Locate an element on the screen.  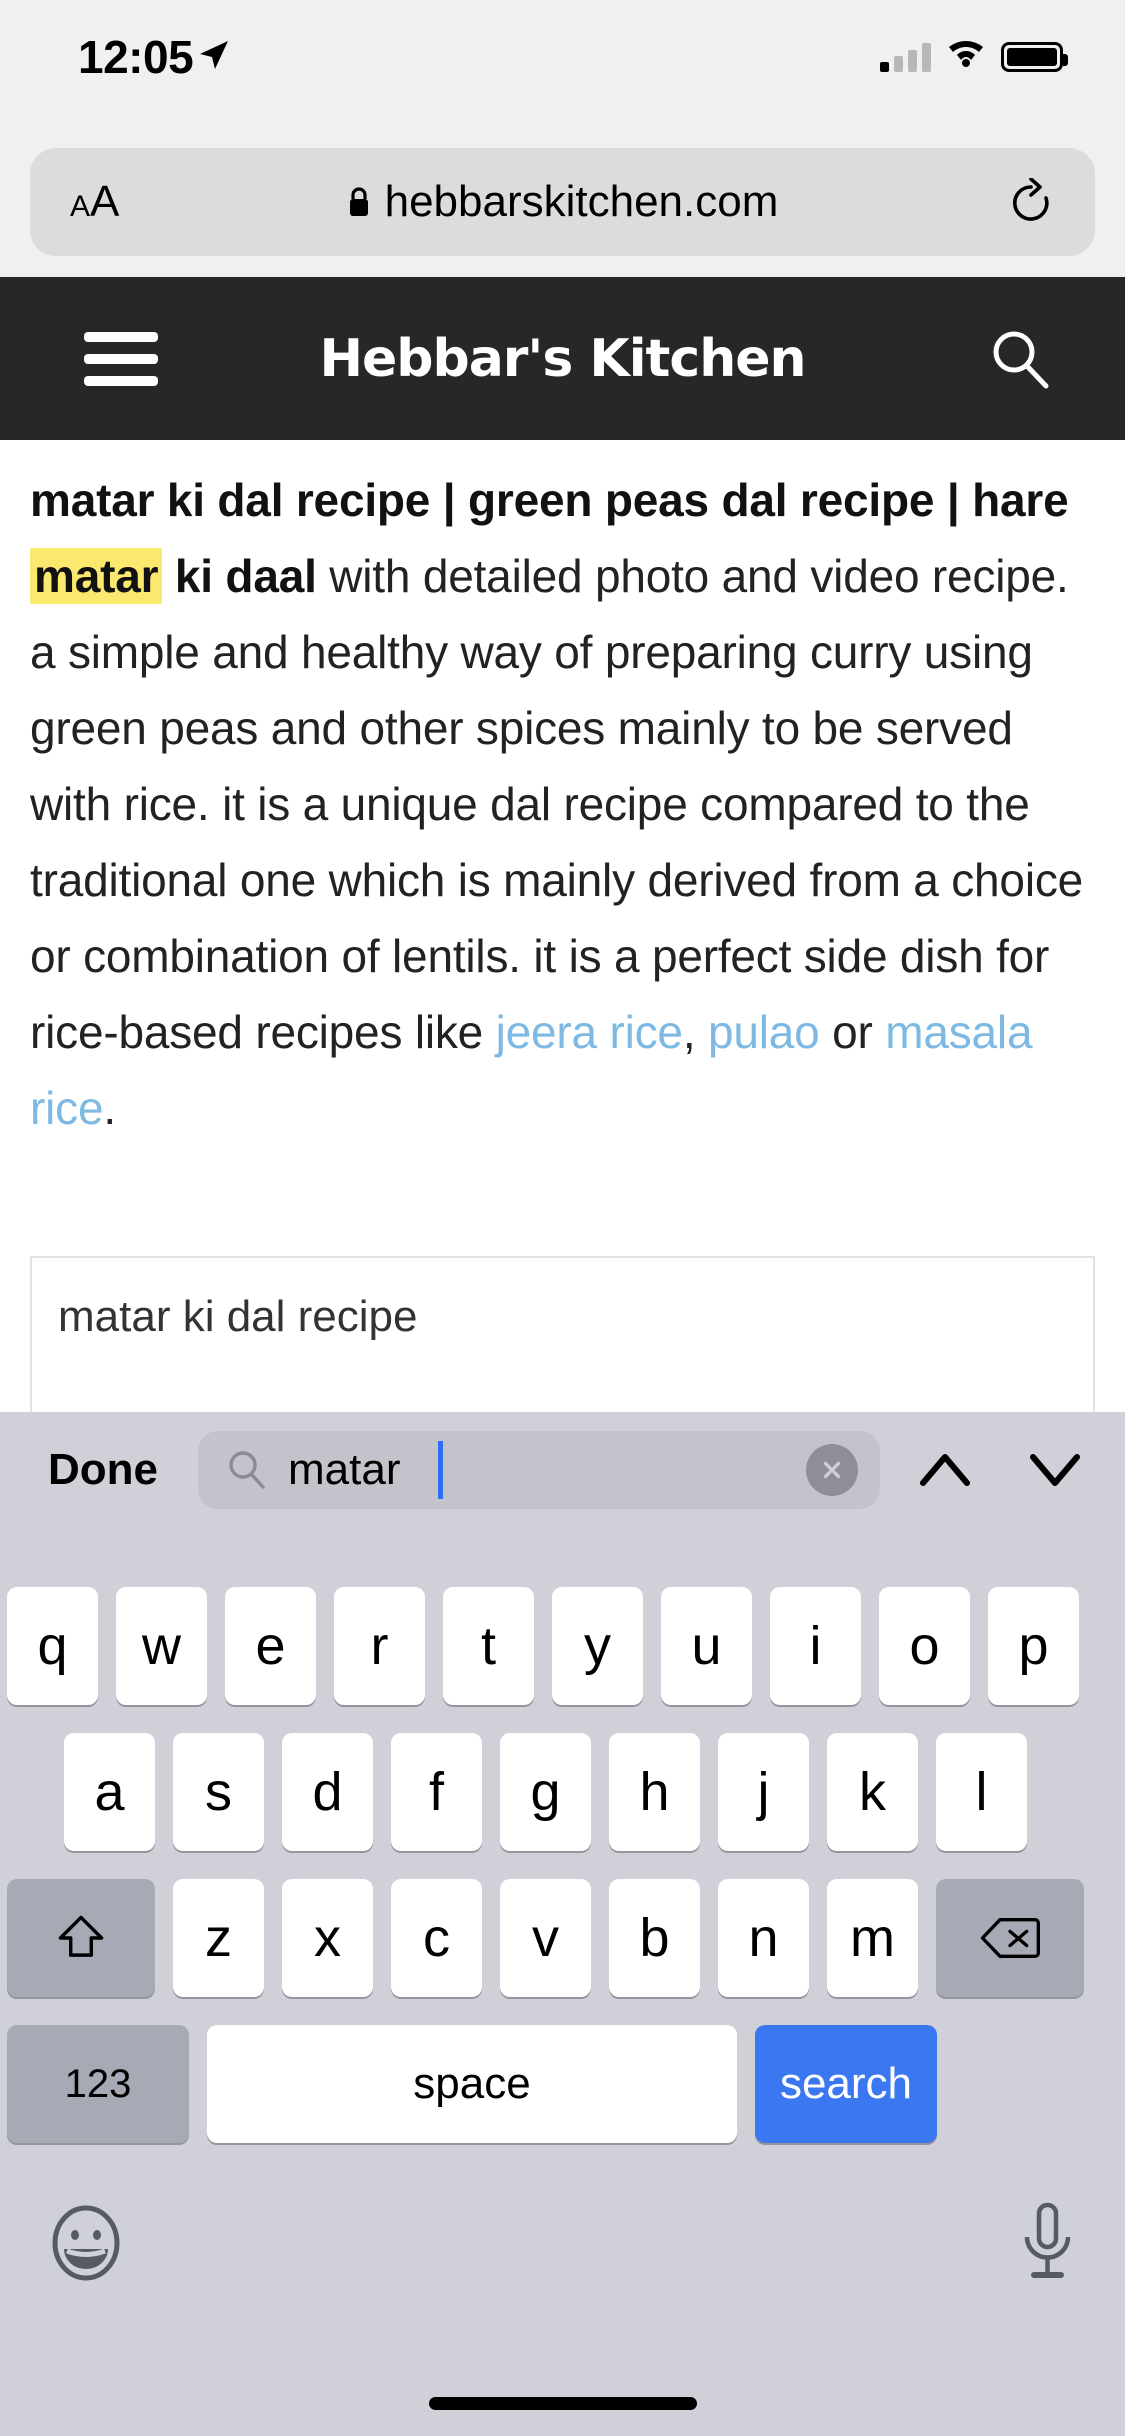
keyboard-row-3: z x c v b n m is located at coordinates (545, 1938).